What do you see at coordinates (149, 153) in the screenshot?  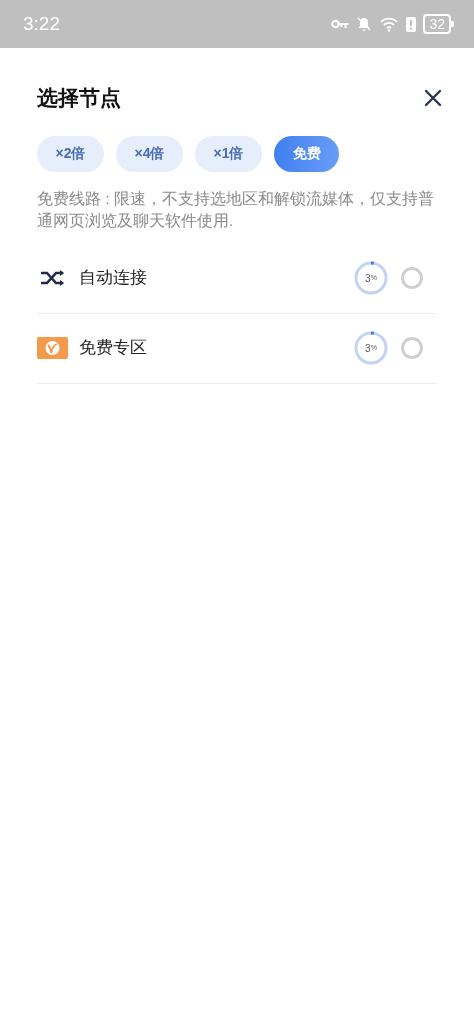 I see `filter-tab: ×4倍` at bounding box center [149, 153].